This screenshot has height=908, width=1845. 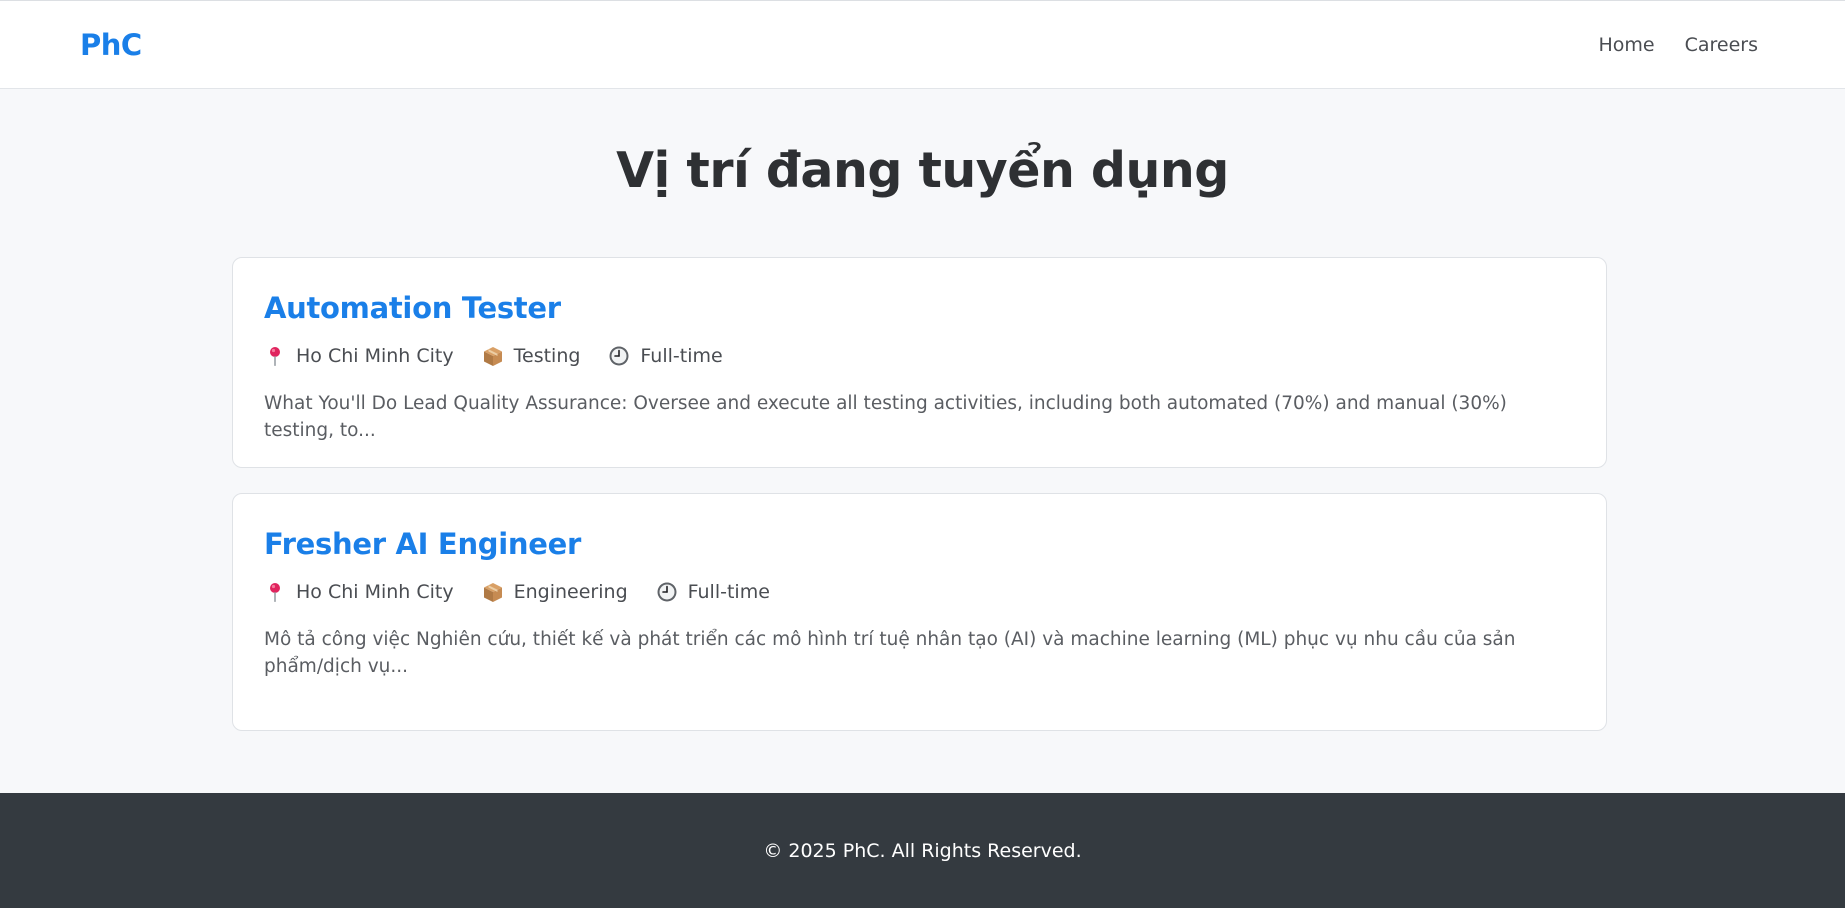 What do you see at coordinates (1626, 45) in the screenshot?
I see `nav-link-home: Home` at bounding box center [1626, 45].